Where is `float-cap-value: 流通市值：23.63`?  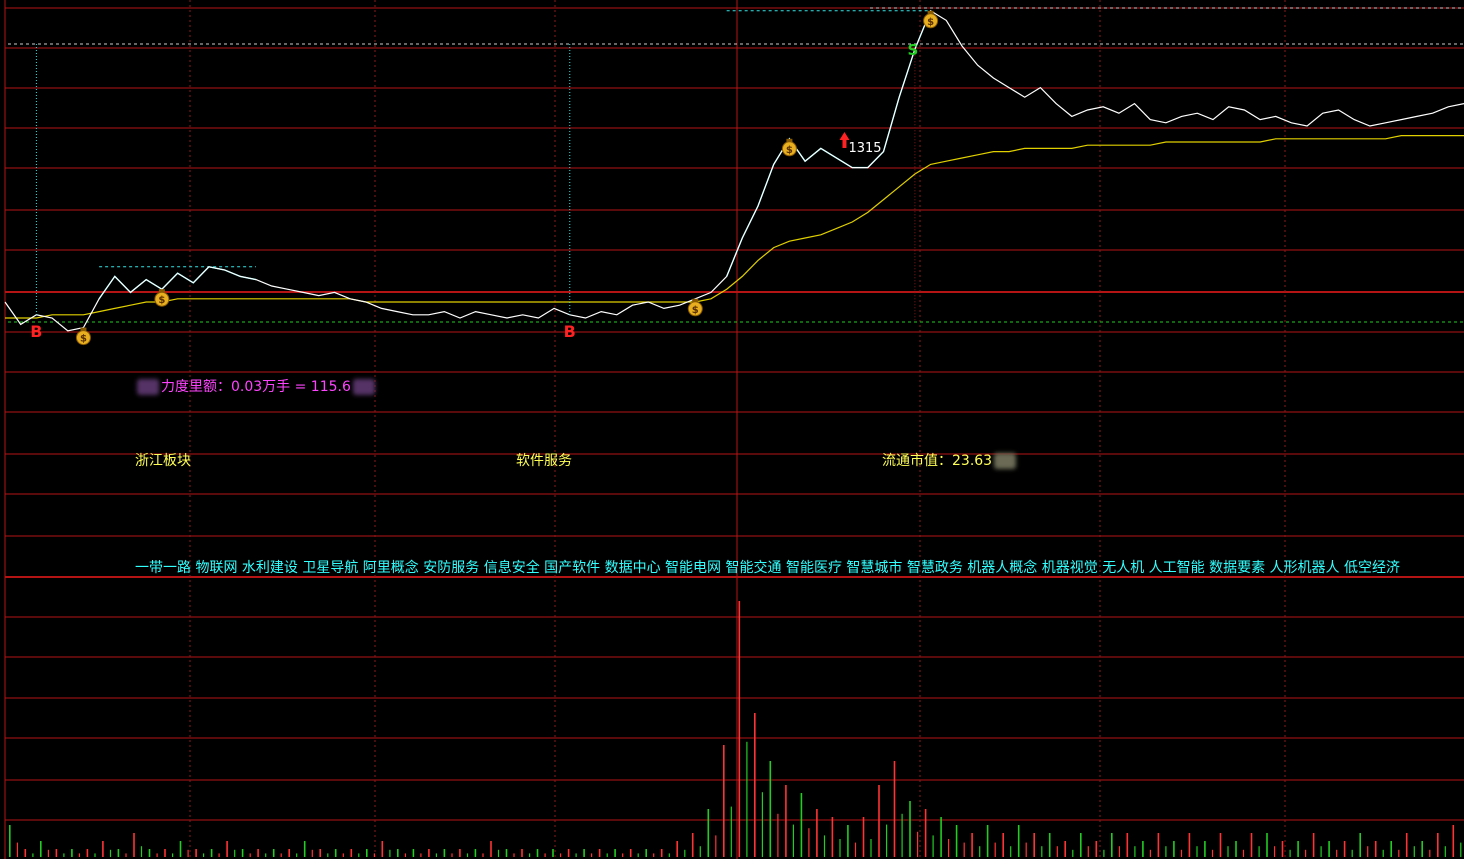
float-cap-value: 流通市值：23.63 is located at coordinates (937, 461).